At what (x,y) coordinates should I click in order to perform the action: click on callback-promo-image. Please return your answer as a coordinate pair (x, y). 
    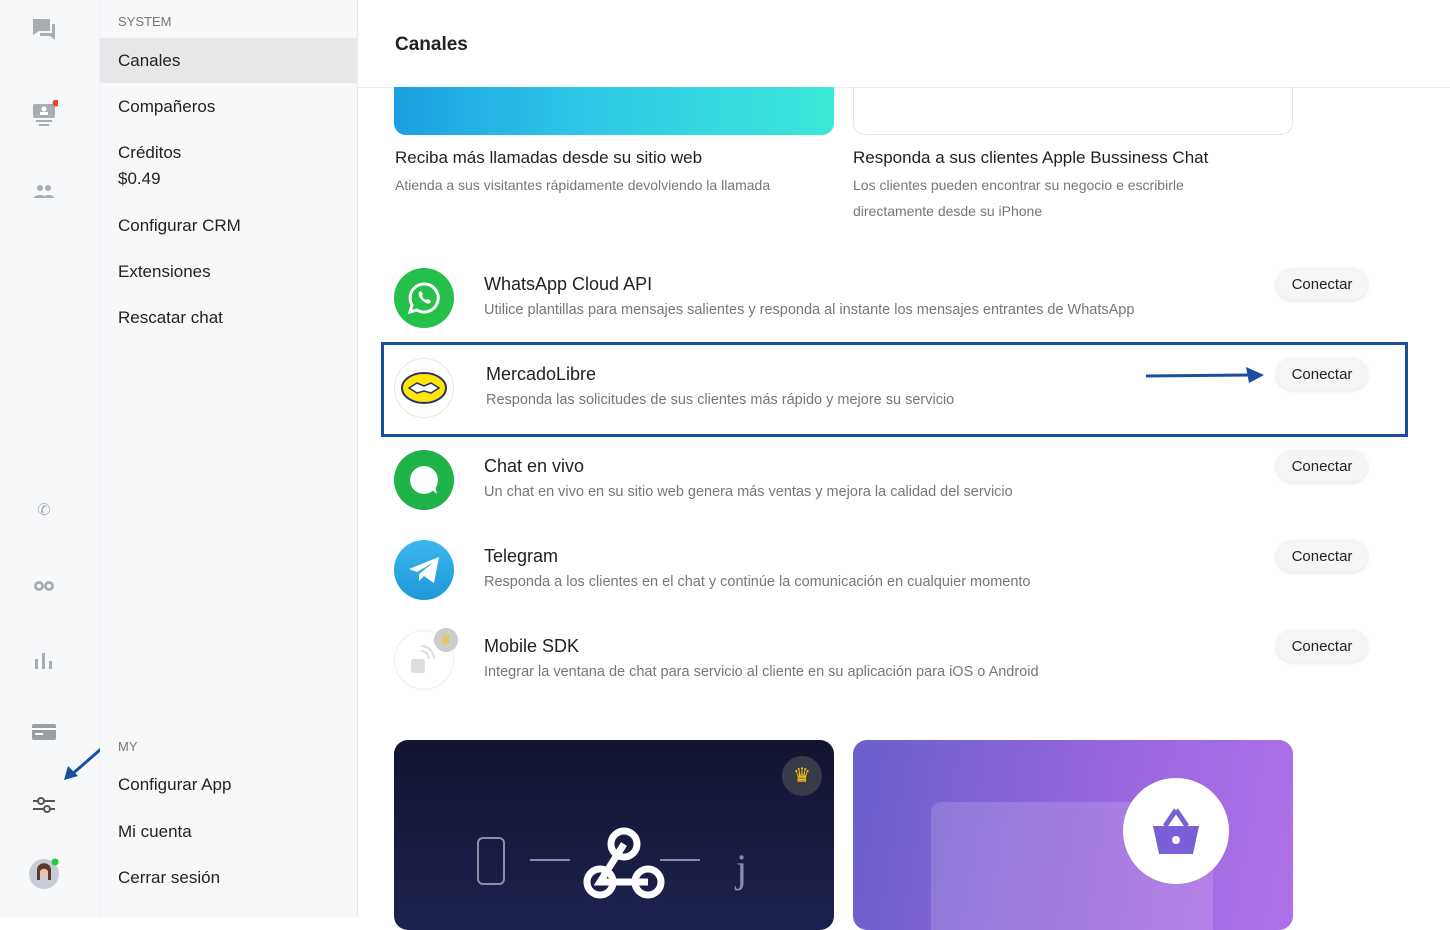
    Looking at the image, I should click on (614, 111).